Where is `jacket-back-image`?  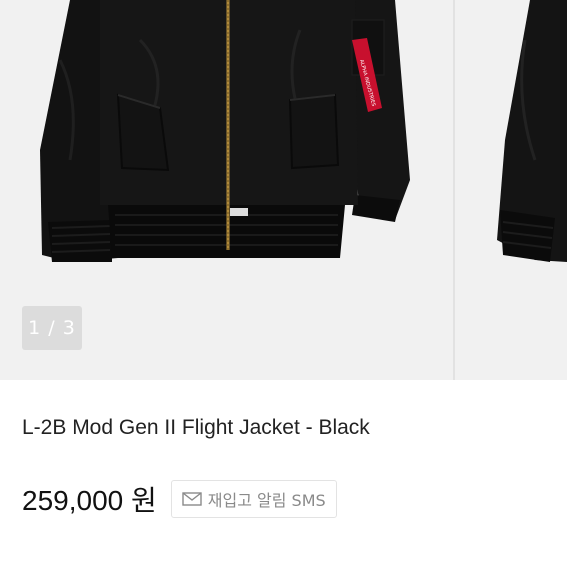
jacket-back-image is located at coordinates (532, 131).